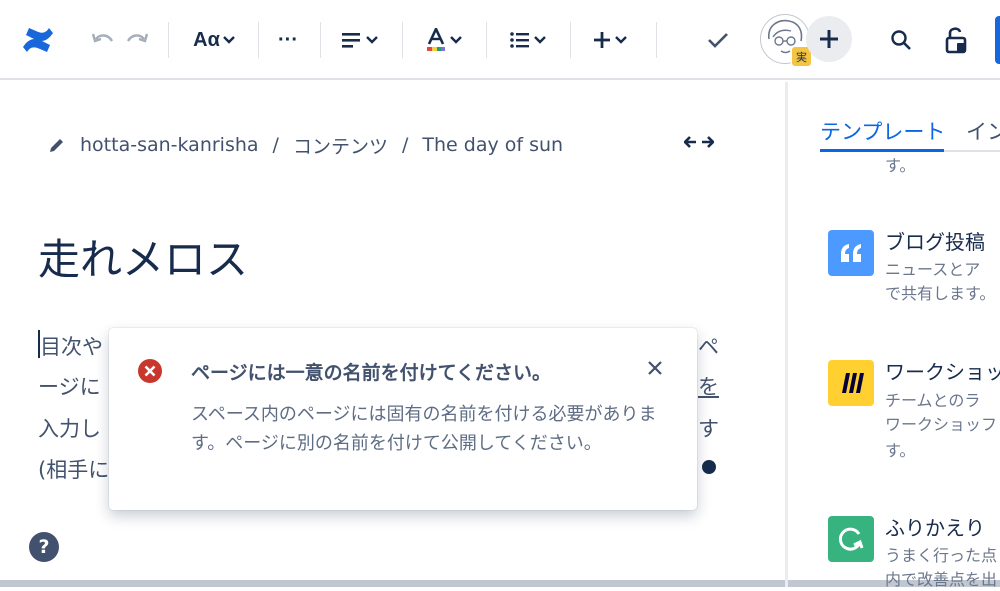 The width and height of the screenshot is (1000, 591). Describe the element at coordinates (137, 40) in the screenshot. I see `redo-icon` at that location.